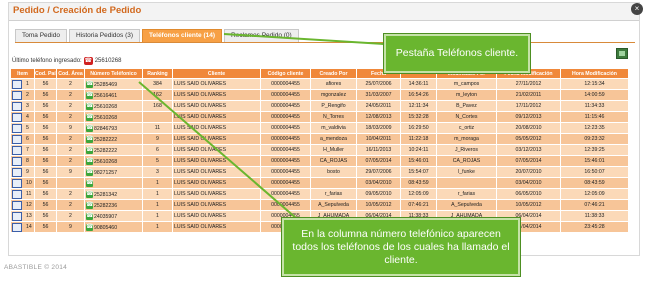 The width and height of the screenshot is (650, 289). Describe the element at coordinates (216, 73) in the screenshot. I see `col-header: Cliente` at that location.